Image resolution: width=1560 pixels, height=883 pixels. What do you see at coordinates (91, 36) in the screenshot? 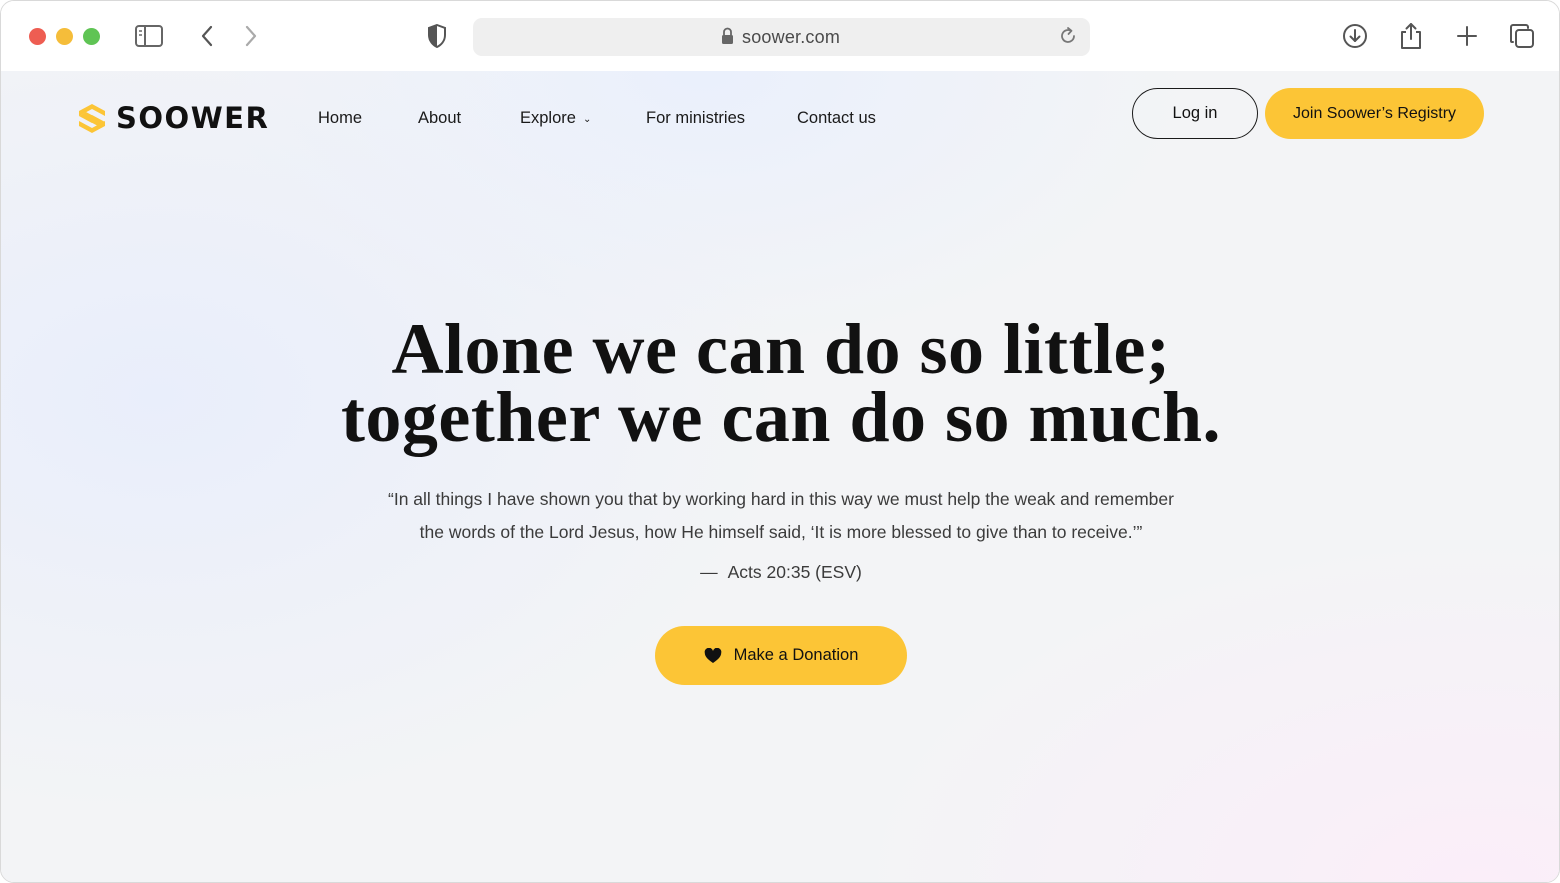
I see `zoom-window-button` at bounding box center [91, 36].